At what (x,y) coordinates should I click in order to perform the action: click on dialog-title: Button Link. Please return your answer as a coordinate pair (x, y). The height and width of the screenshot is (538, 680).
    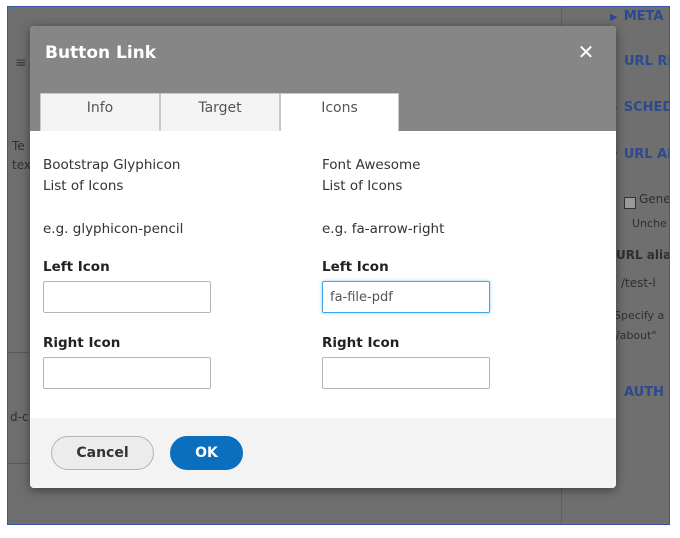
    Looking at the image, I should click on (101, 53).